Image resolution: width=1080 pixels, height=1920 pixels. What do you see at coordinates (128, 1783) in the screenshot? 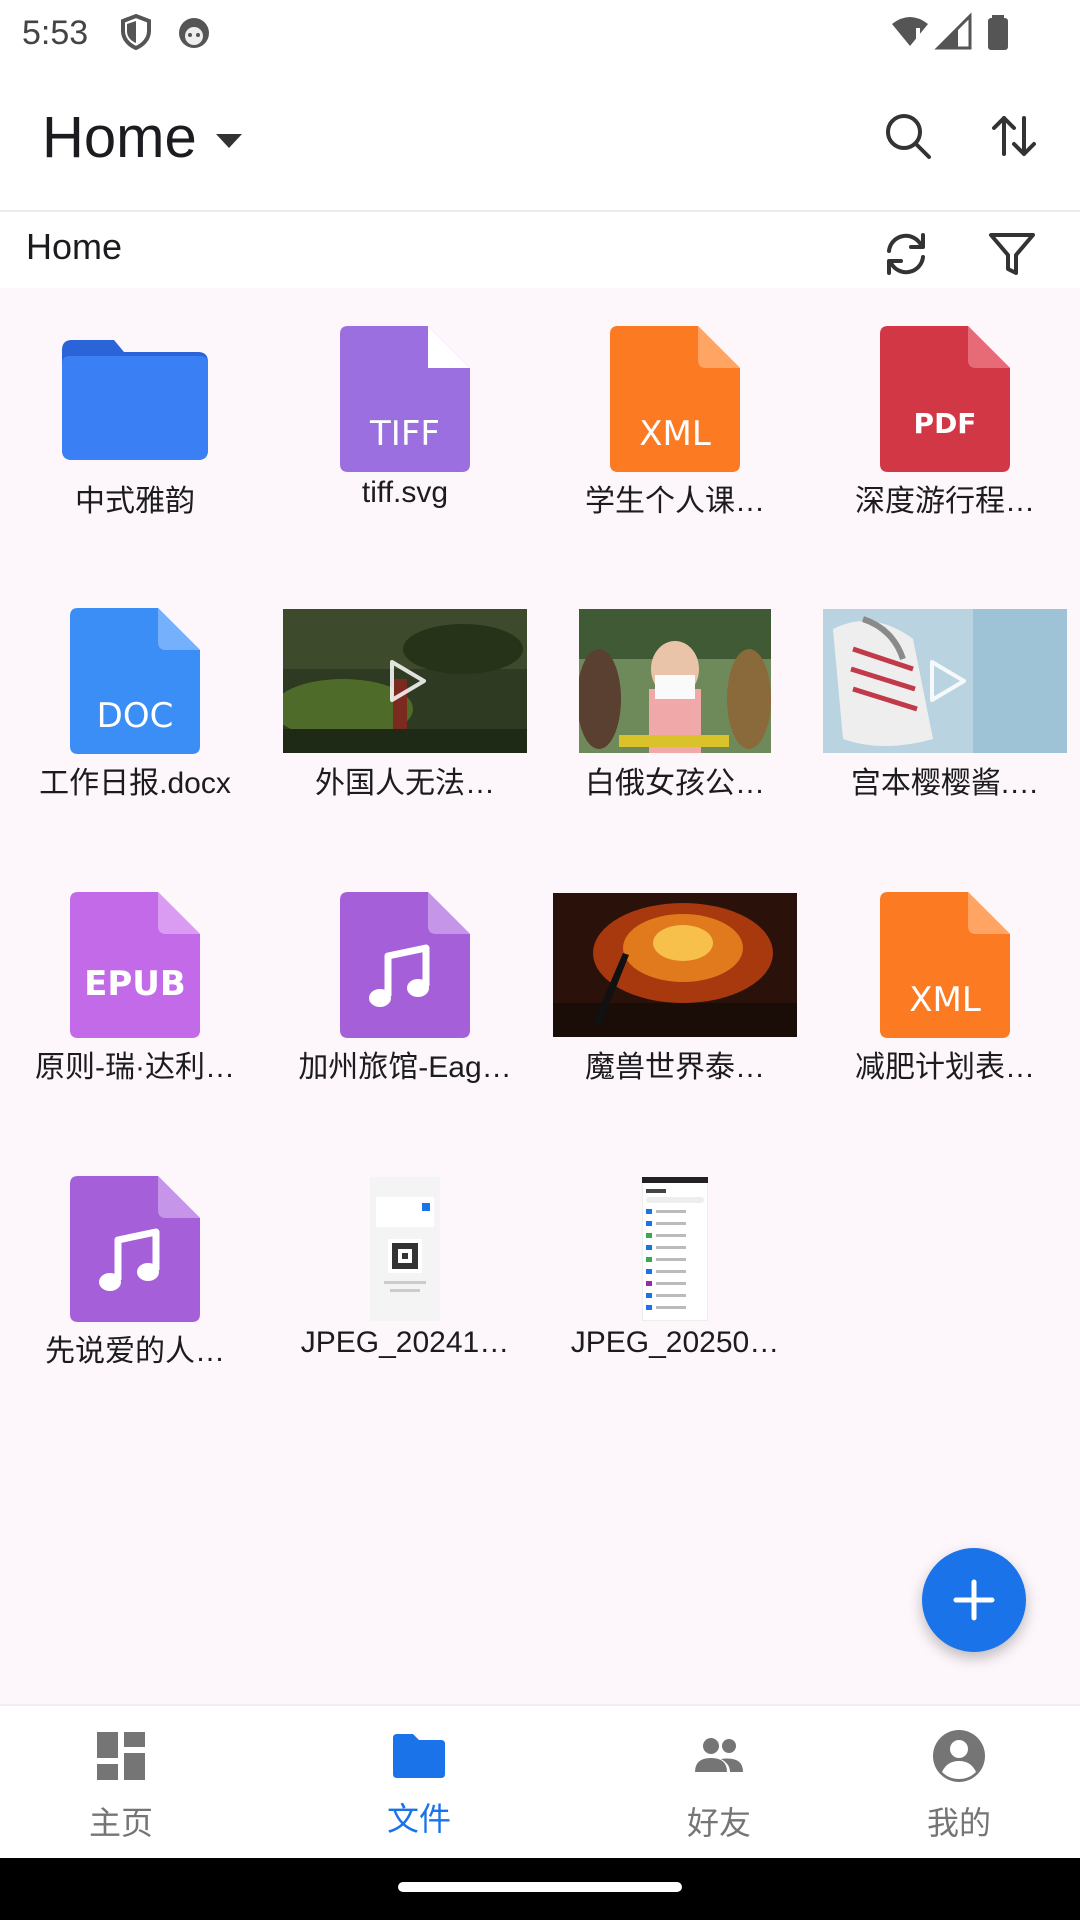
I see `nav-item-home: 主页` at bounding box center [128, 1783].